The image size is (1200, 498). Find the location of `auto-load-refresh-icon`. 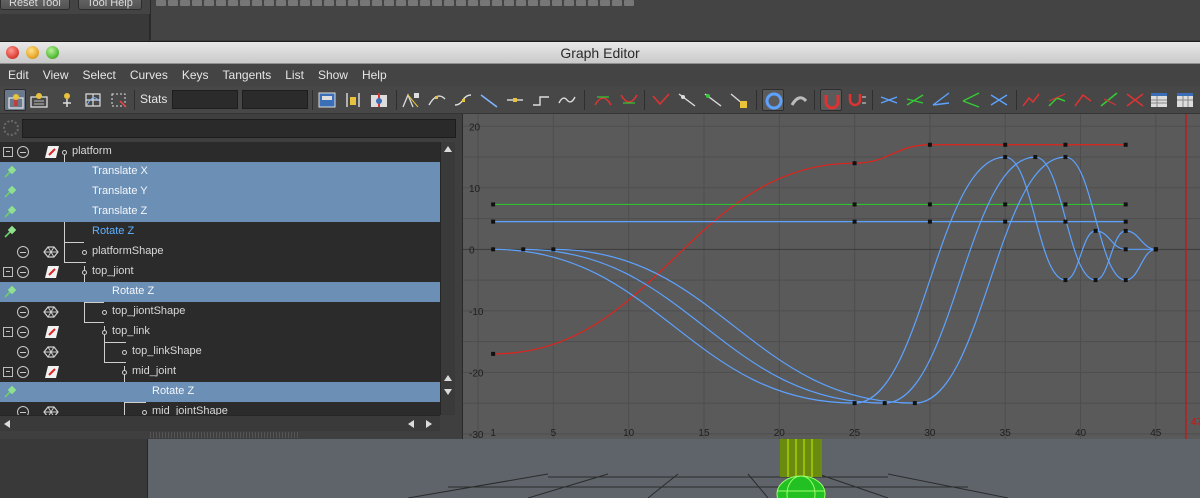

auto-load-refresh-icon is located at coordinates (773, 100).